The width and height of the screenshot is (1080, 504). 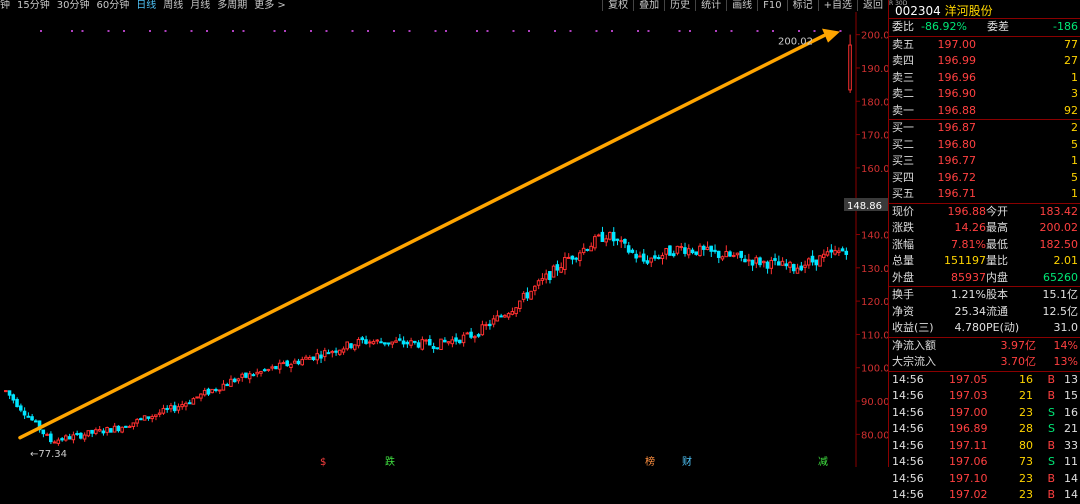 I want to click on timeframe-tab-2: 30分钟, so click(x=73, y=5).